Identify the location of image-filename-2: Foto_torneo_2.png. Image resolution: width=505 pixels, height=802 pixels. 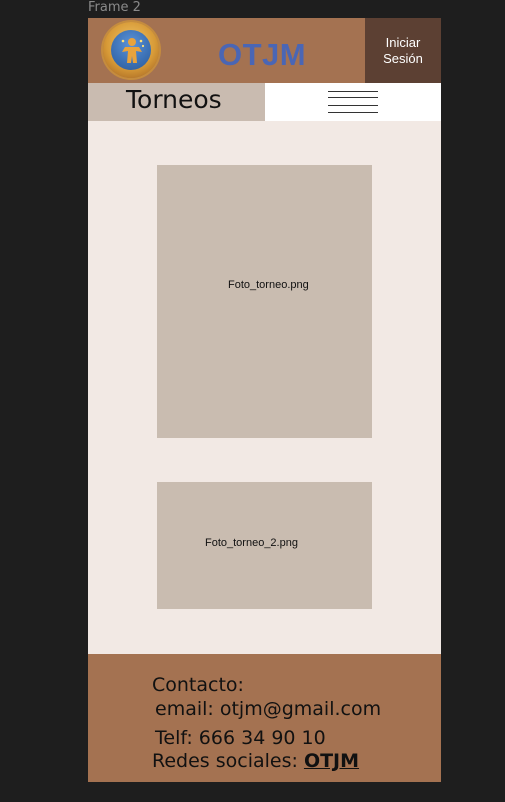
(251, 543).